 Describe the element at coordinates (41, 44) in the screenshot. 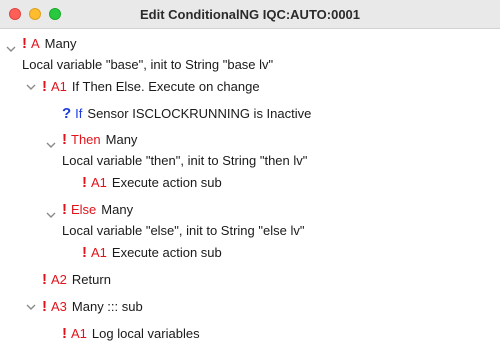

I see `tree-node-a-many: ! A Many` at that location.